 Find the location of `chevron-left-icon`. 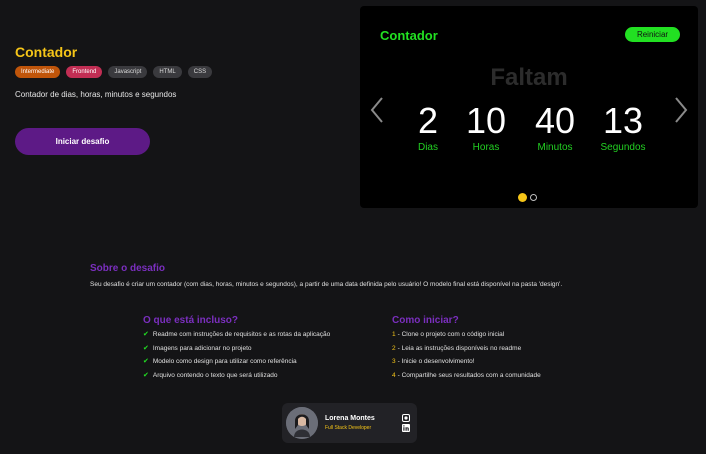

chevron-left-icon is located at coordinates (378, 110).